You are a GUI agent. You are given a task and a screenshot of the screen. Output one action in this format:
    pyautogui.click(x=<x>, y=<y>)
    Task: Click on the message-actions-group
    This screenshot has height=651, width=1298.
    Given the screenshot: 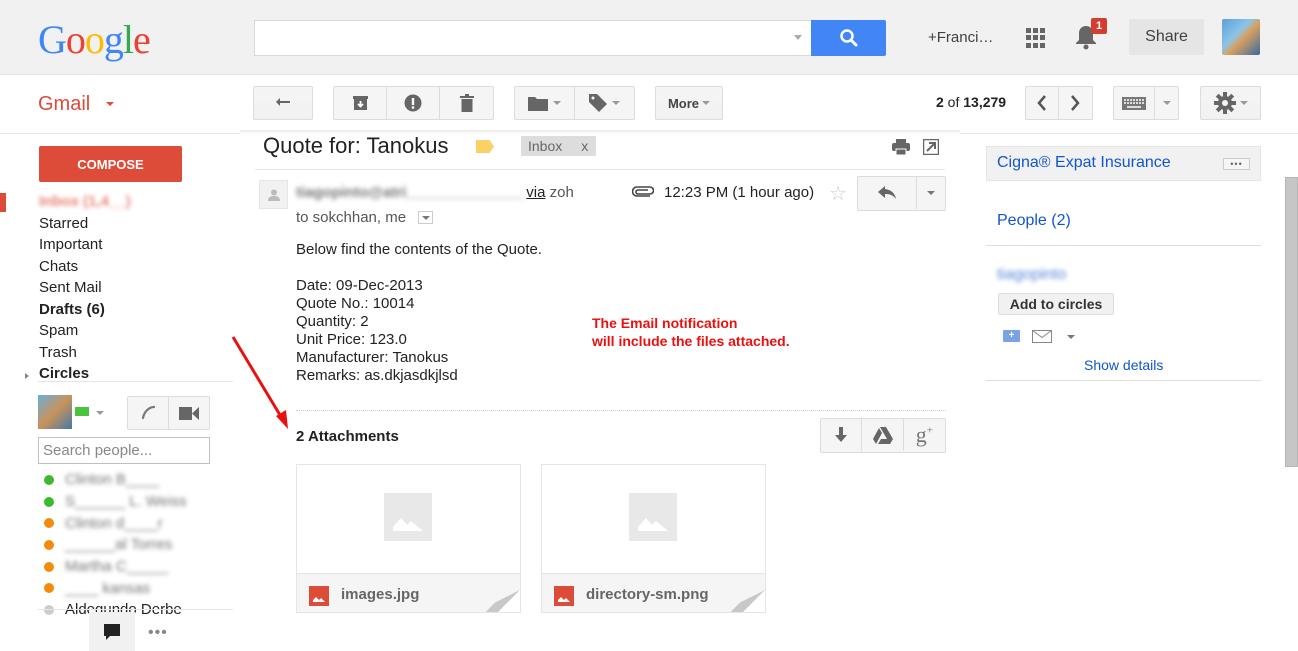 What is the action you would take?
    pyautogui.click(x=413, y=103)
    